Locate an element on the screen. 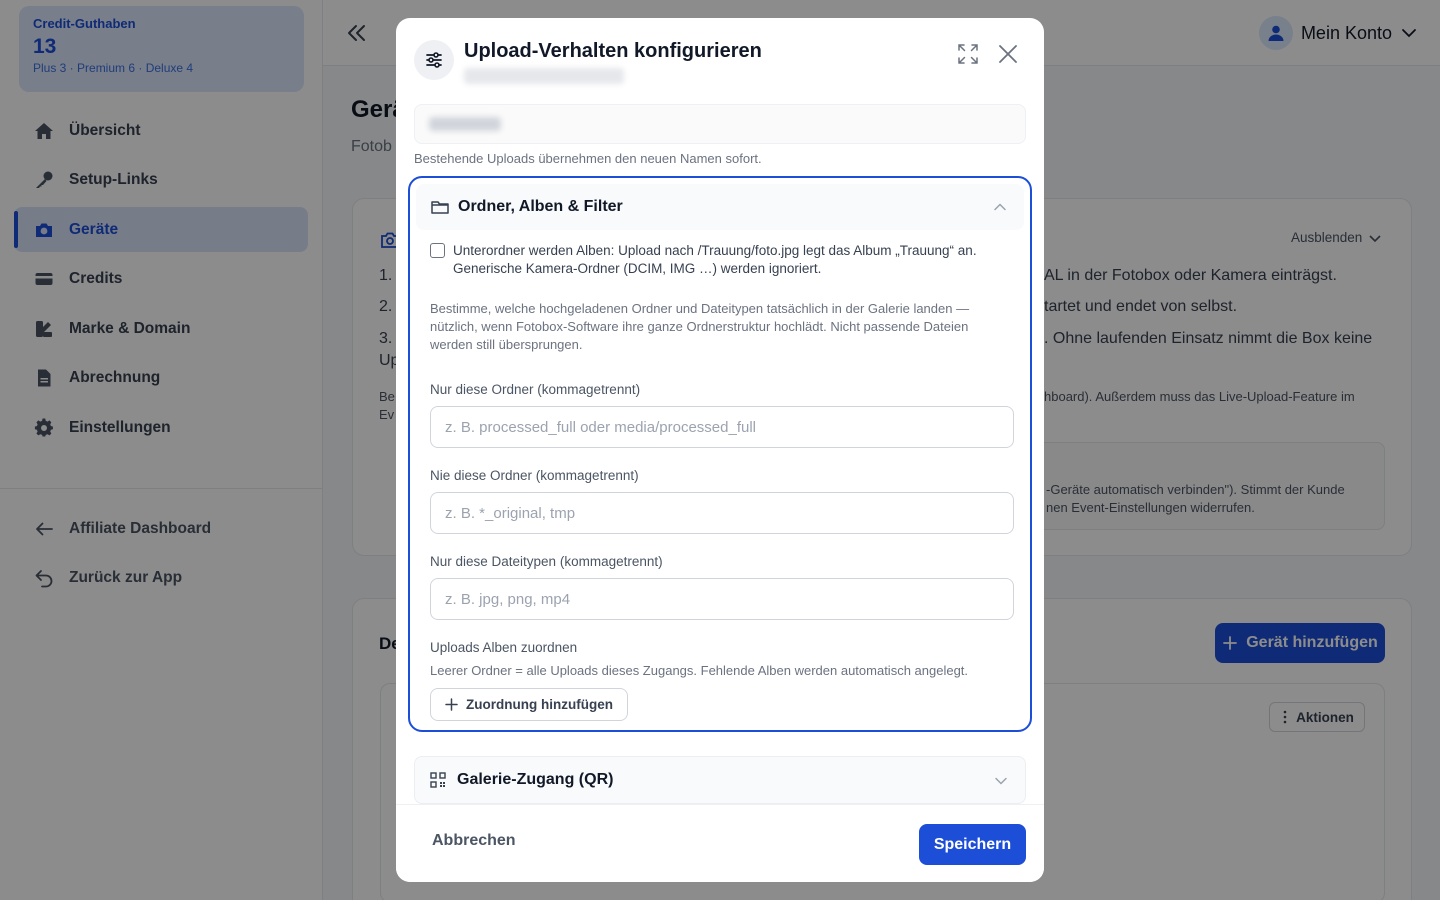 Image resolution: width=1440 pixels, height=900 pixels. add-mapping-button: Zuordnung hinzufügen is located at coordinates (529, 704).